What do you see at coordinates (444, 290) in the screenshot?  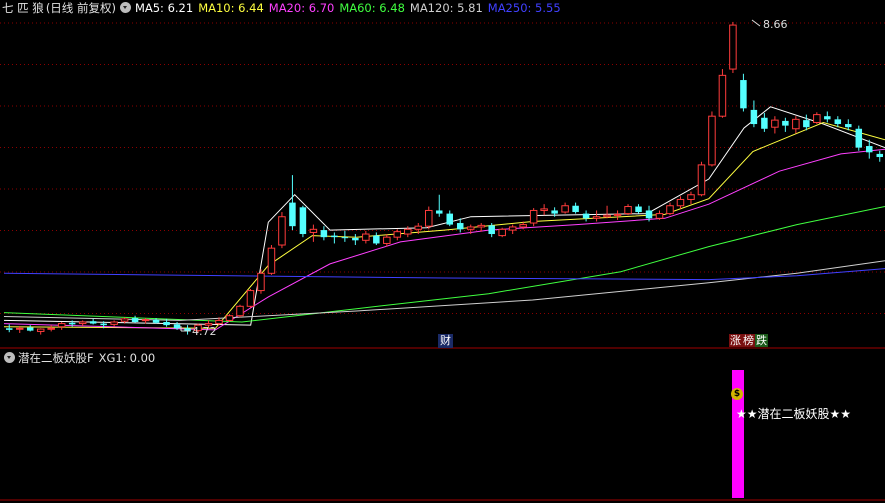 I see `ma-line-ma120` at bounding box center [444, 290].